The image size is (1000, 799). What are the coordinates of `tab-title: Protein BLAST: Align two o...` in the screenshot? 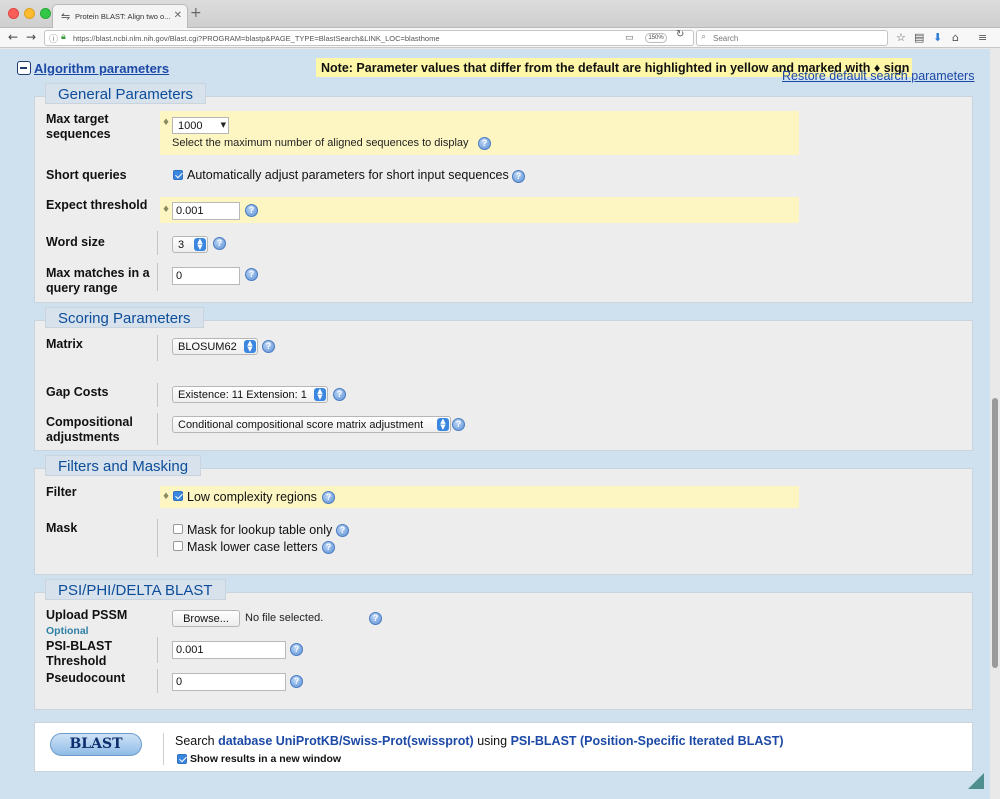 It's located at (122, 16).